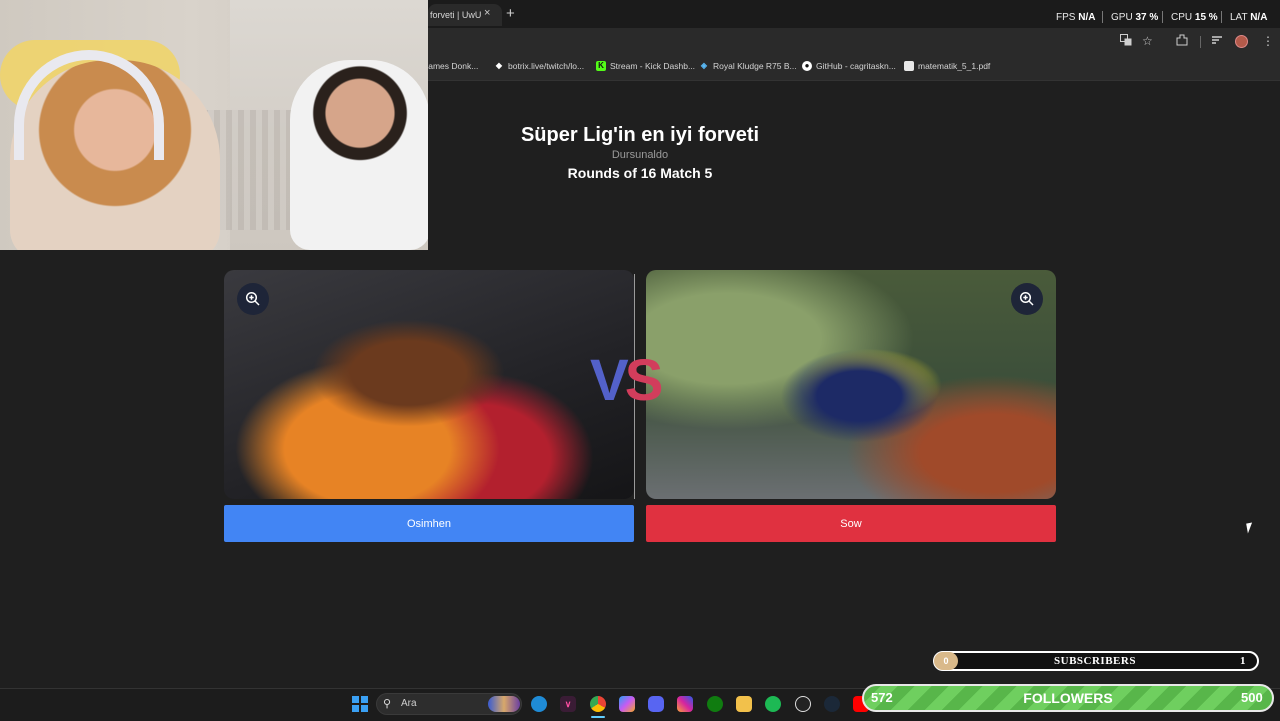 Image resolution: width=1280 pixels, height=721 pixels. What do you see at coordinates (1147, 17) in the screenshot?
I see `gpu-value: 37 %` at bounding box center [1147, 17].